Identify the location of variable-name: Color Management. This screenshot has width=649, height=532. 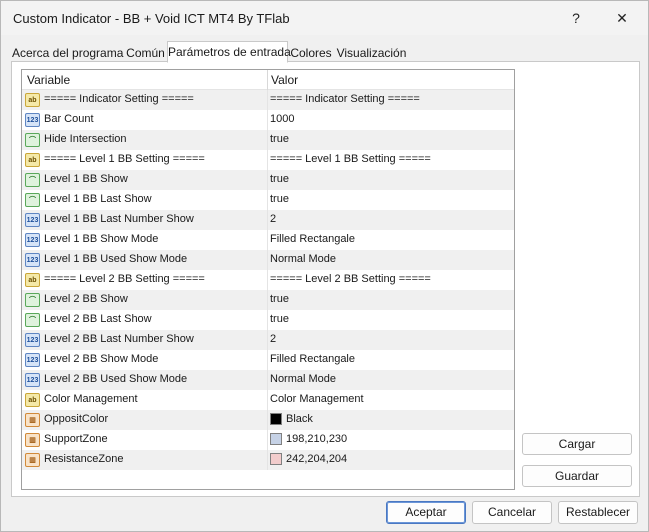
(91, 399).